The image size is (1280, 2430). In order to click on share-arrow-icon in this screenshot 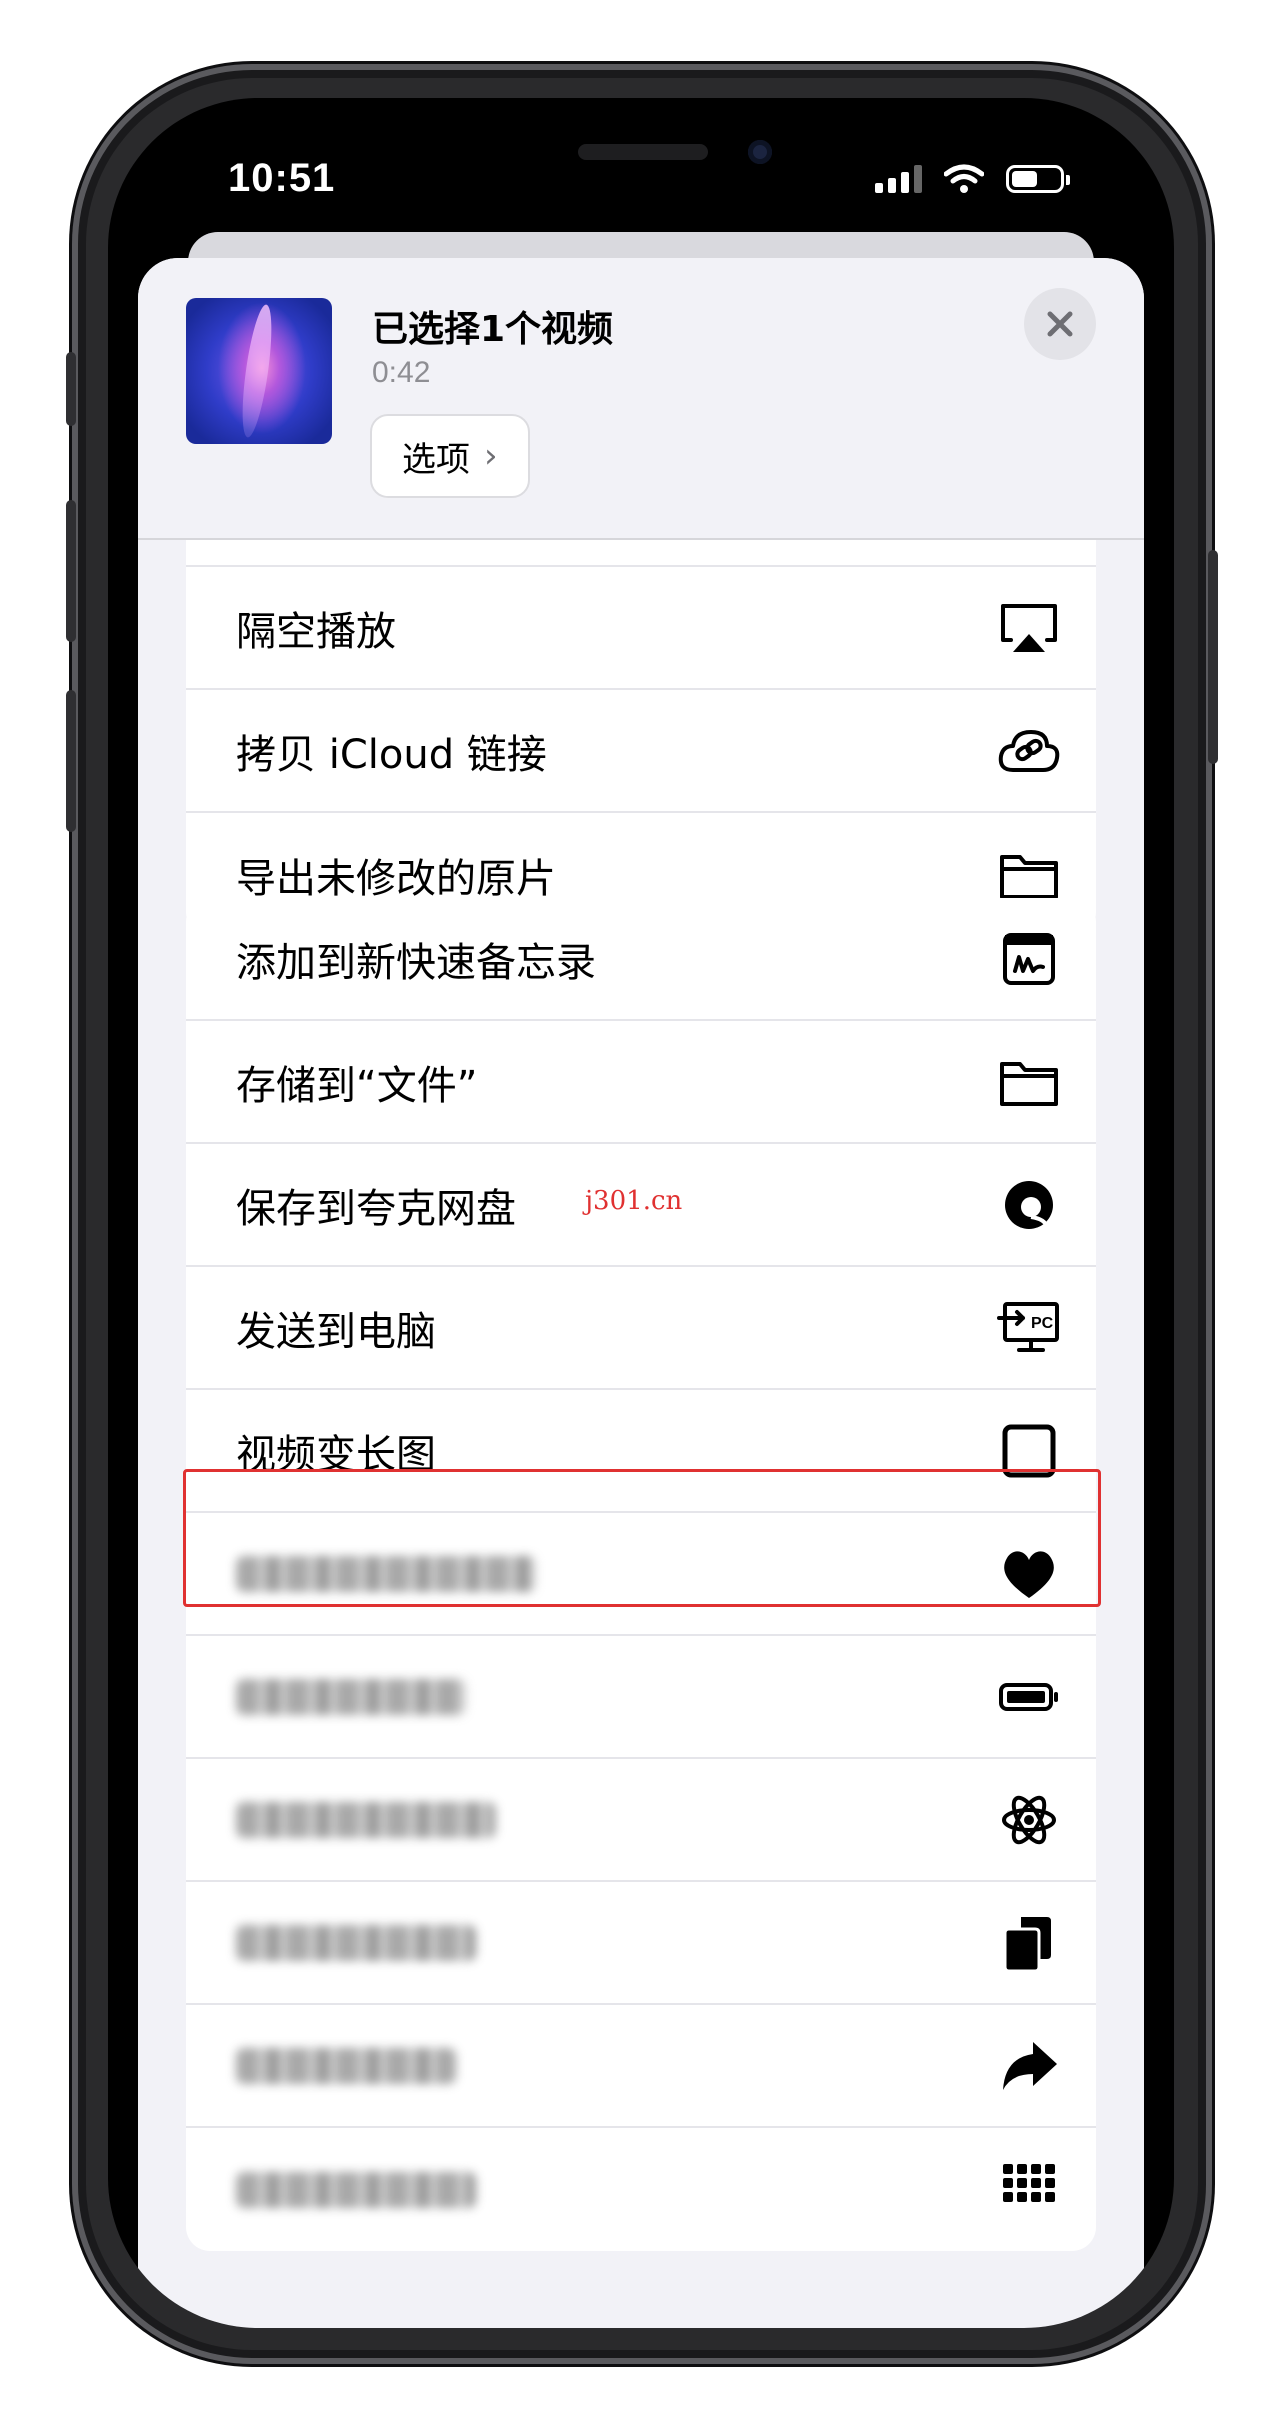, I will do `click(1029, 2066)`.